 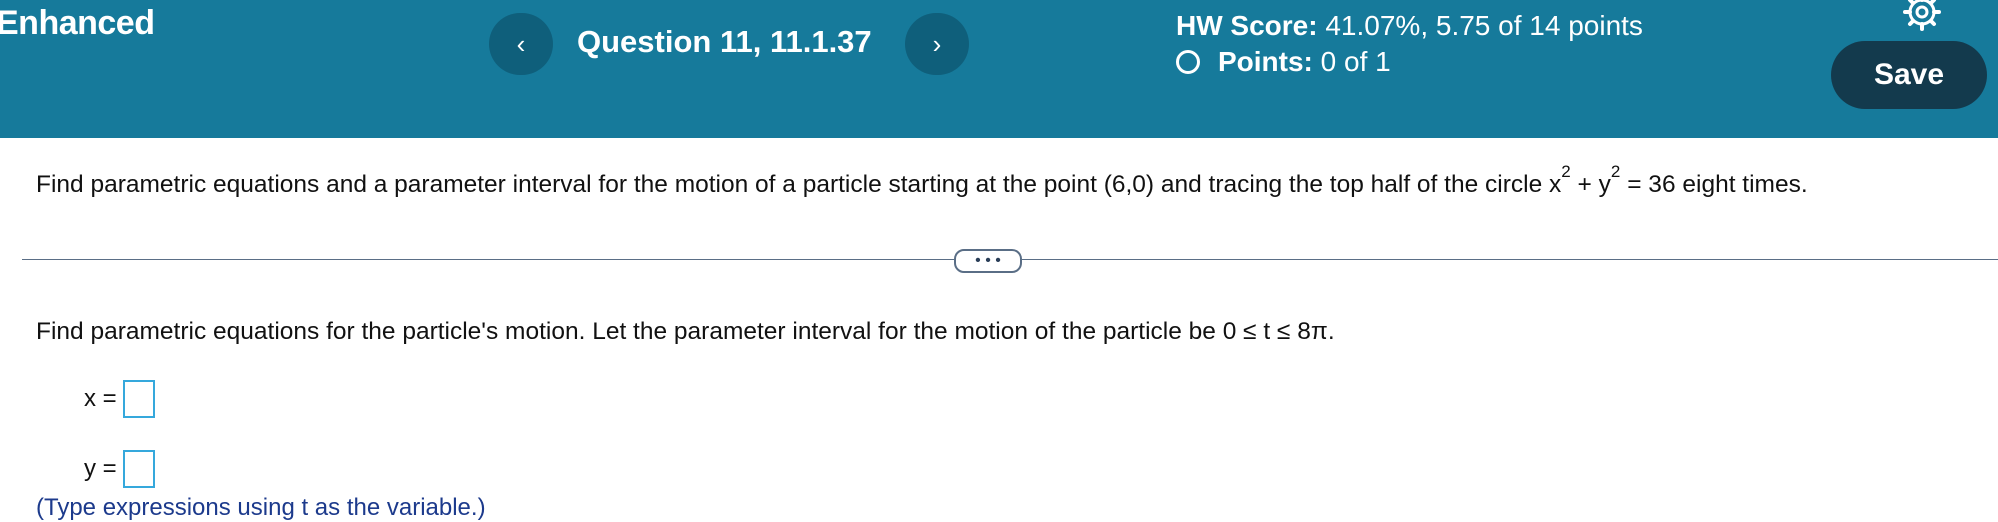 What do you see at coordinates (1590, 185) in the screenshot?
I see `prompt-plus-y: + y` at bounding box center [1590, 185].